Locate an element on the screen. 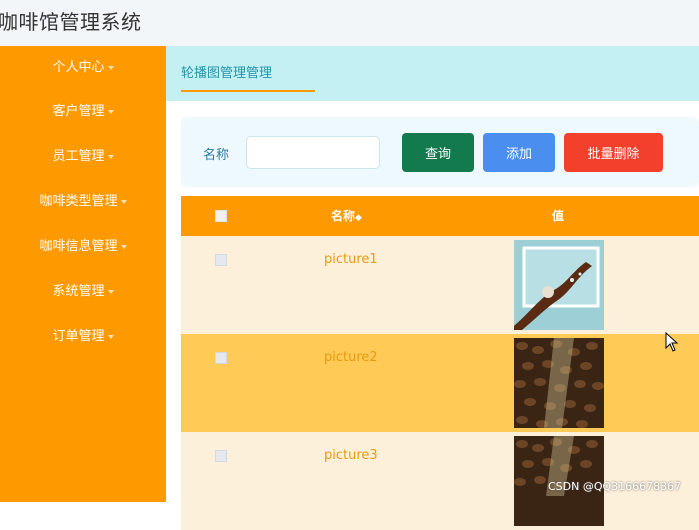  add-button: 添加 is located at coordinates (519, 152).